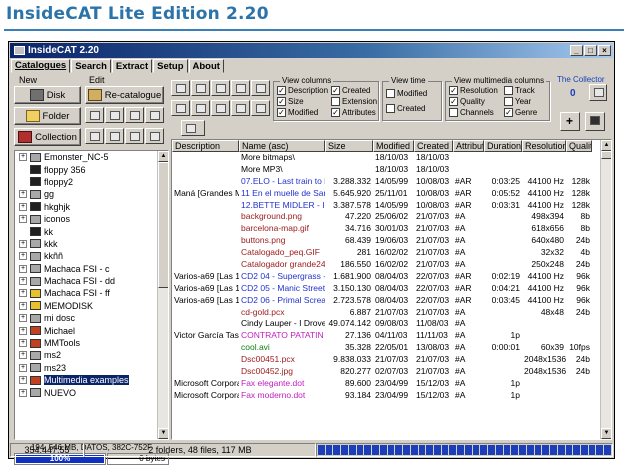 Image resolution: width=628 pixels, height=468 pixels. I want to click on scroll-up-arrow: ▲, so click(163, 156).